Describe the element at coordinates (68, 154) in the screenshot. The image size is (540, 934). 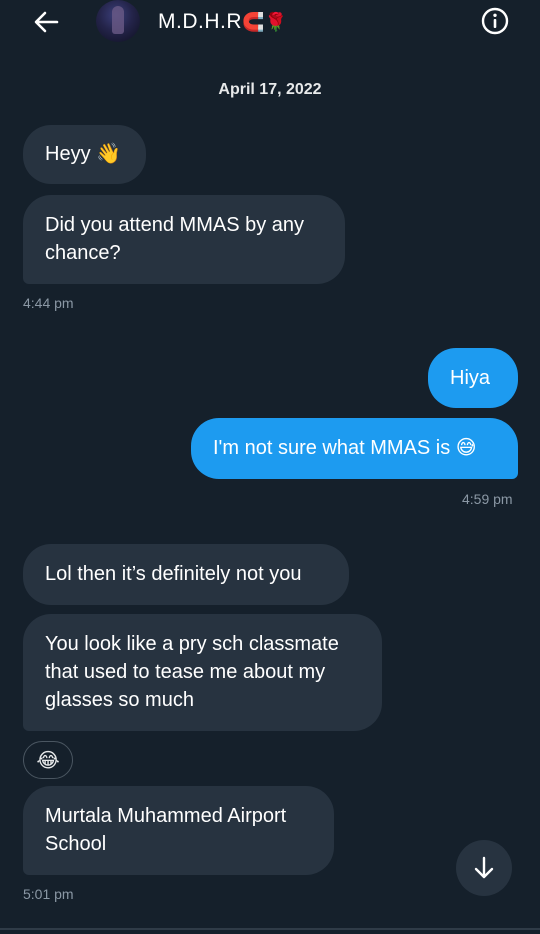
I see `message-text: Heyy` at that location.